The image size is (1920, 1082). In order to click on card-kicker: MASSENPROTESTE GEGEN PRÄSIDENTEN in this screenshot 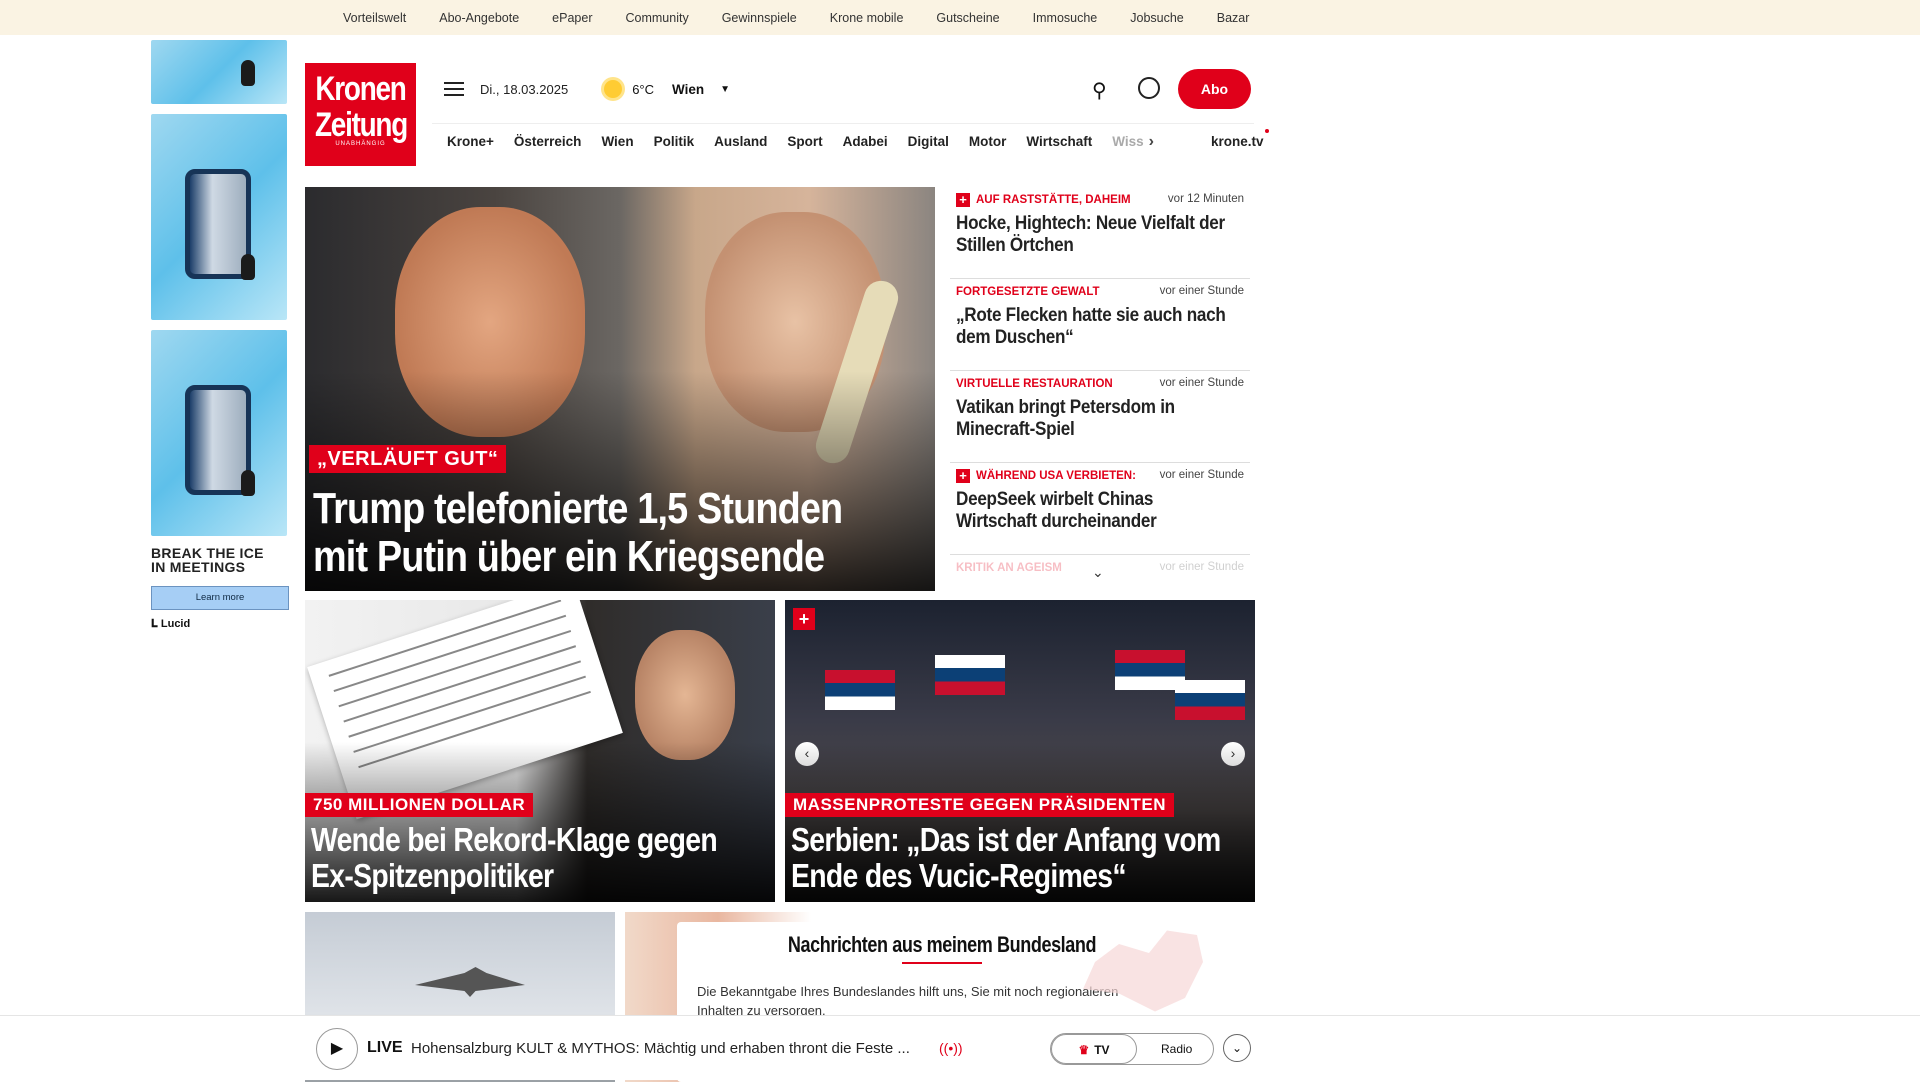, I will do `click(980, 805)`.